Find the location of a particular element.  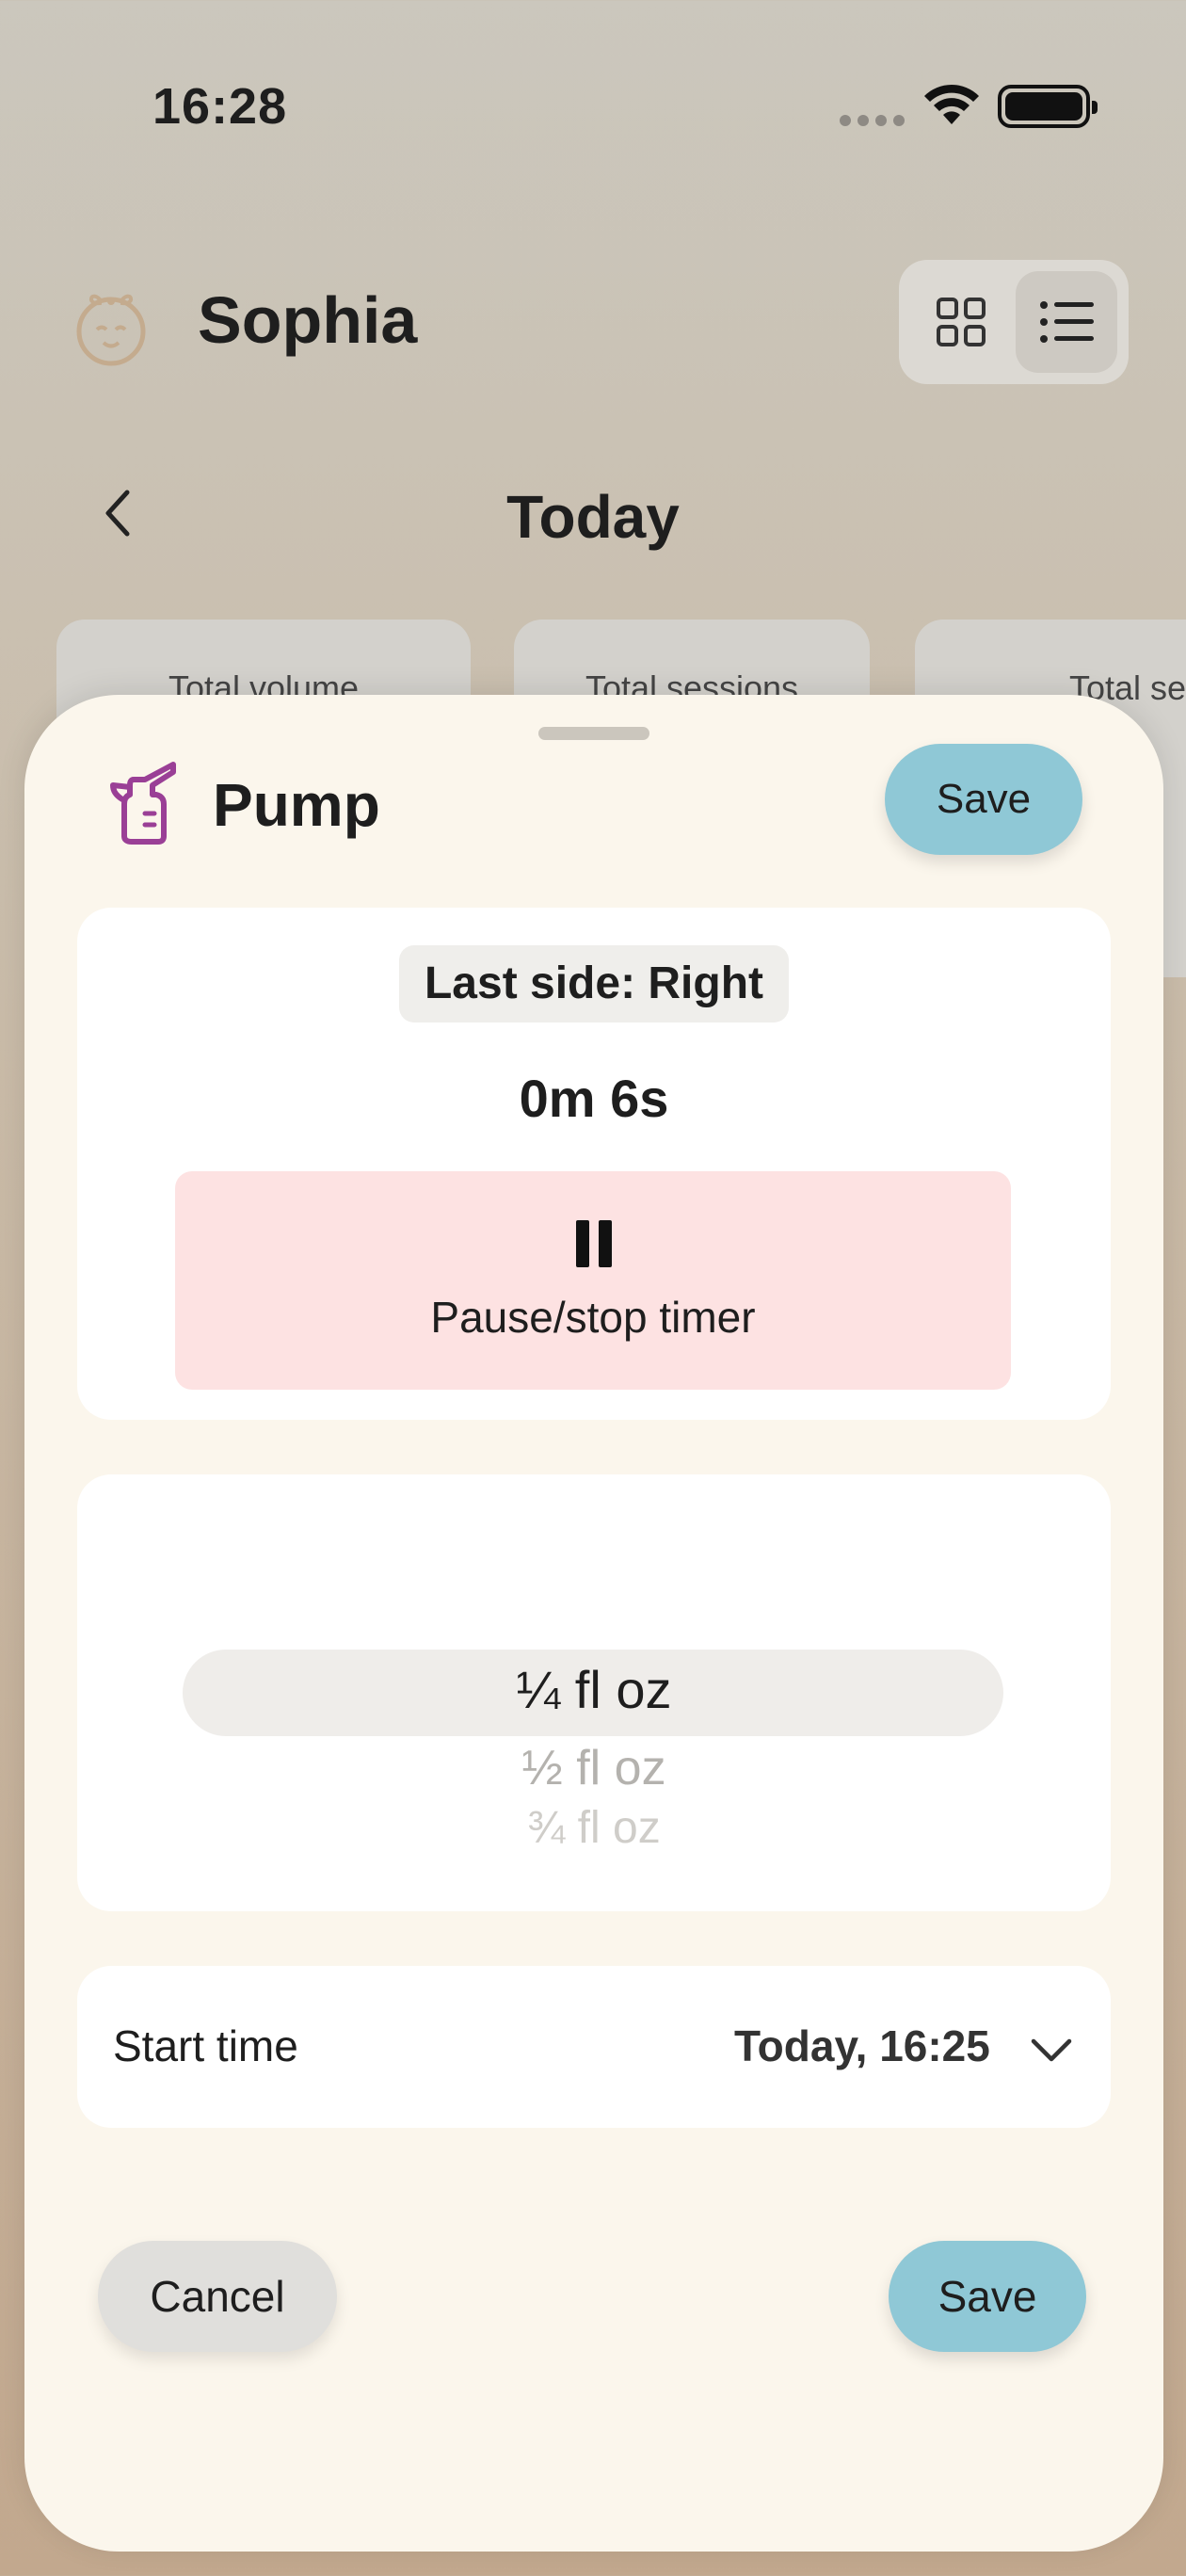

date-nav: Today is located at coordinates (593, 513).